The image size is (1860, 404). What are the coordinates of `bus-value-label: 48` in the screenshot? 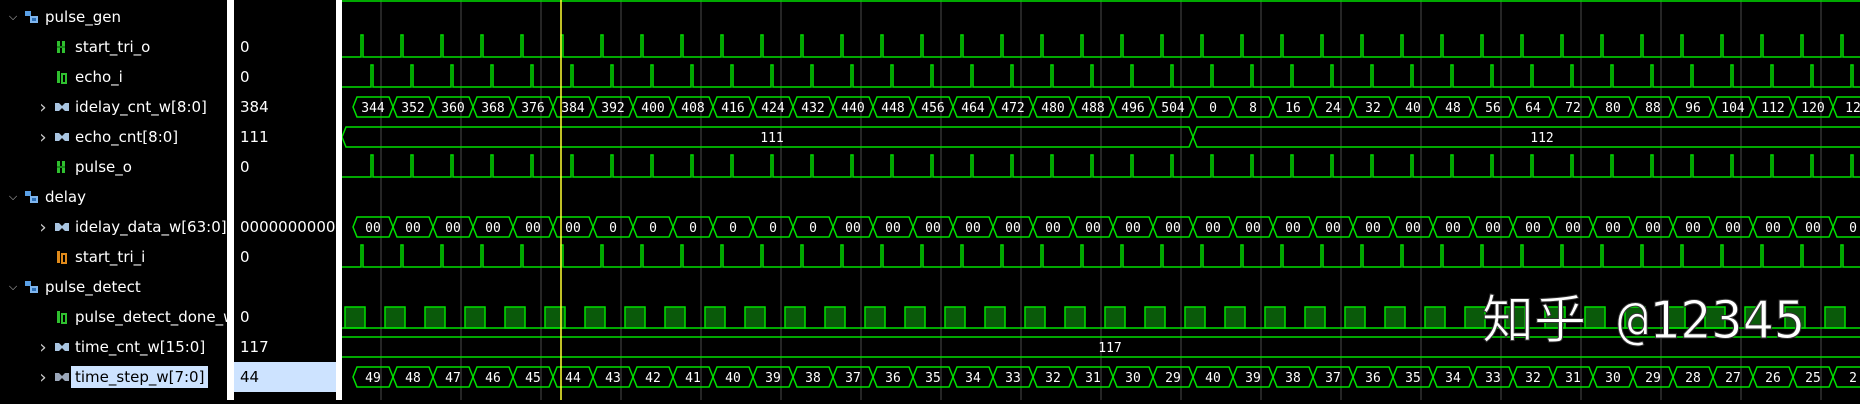 It's located at (1453, 108).